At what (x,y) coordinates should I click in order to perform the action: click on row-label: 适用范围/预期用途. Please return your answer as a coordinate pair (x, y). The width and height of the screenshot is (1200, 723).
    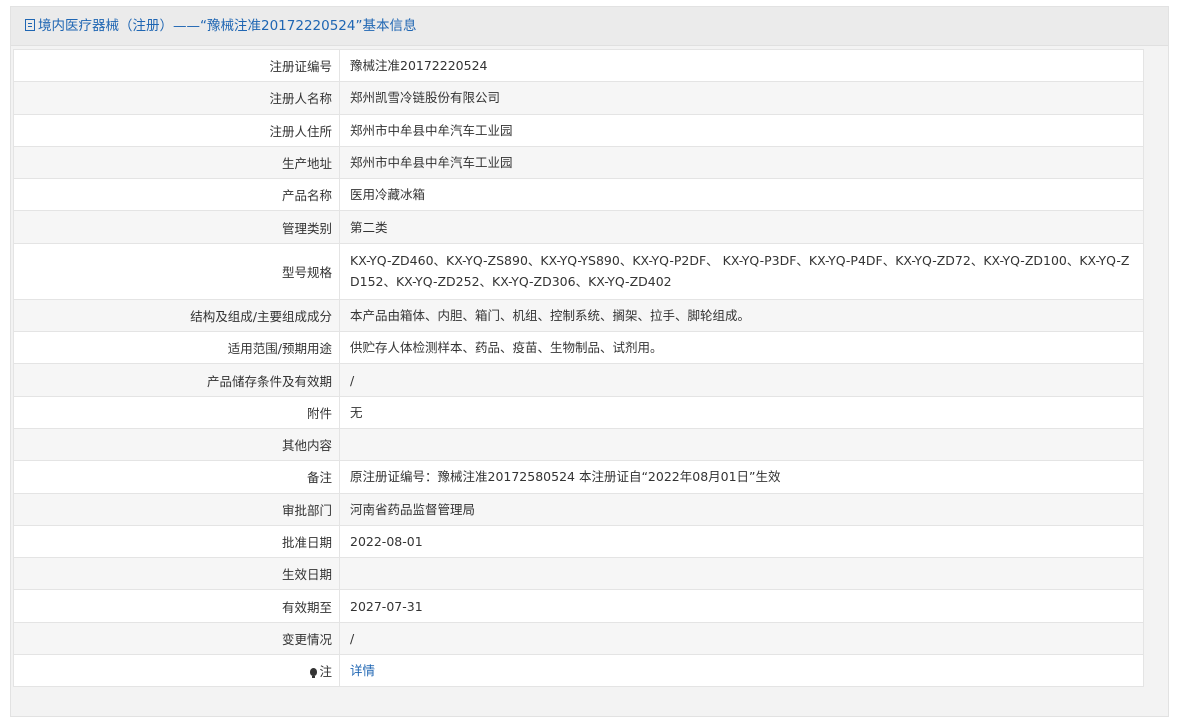
    Looking at the image, I should click on (176, 348).